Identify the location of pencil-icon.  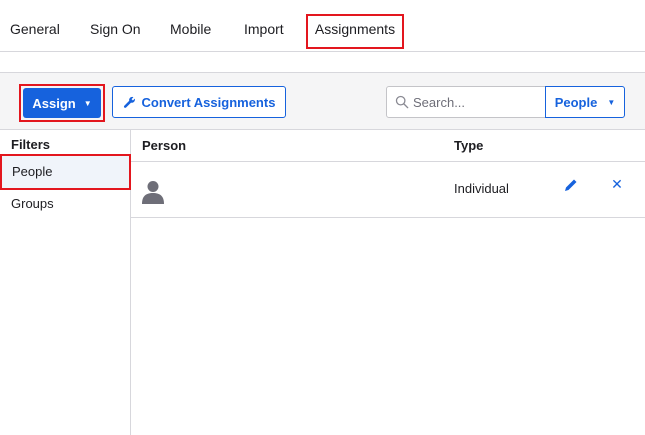
(571, 185).